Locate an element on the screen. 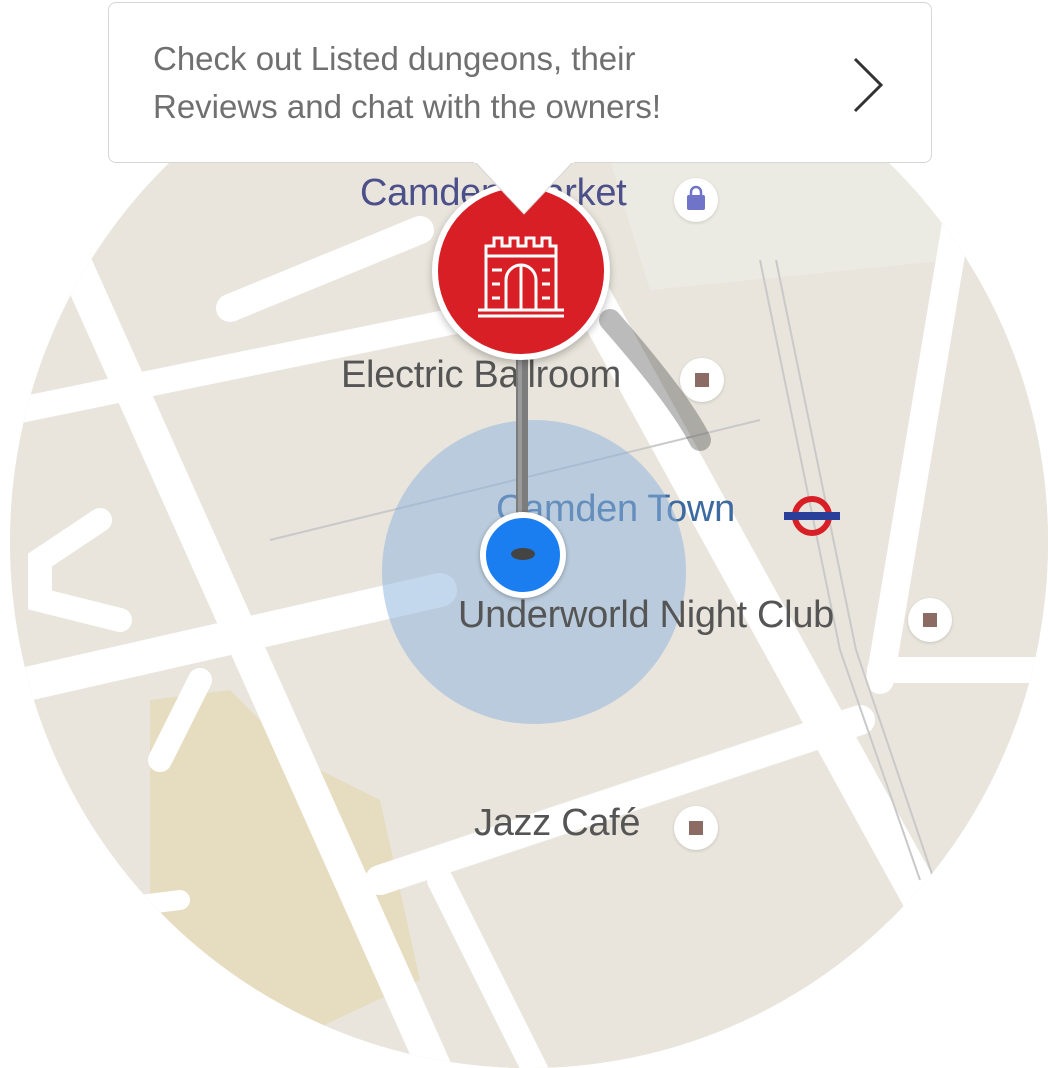 Image resolution: width=1048 pixels, height=1068 pixels. place-label-underworld: Underworld Night Club is located at coordinates (646, 615).